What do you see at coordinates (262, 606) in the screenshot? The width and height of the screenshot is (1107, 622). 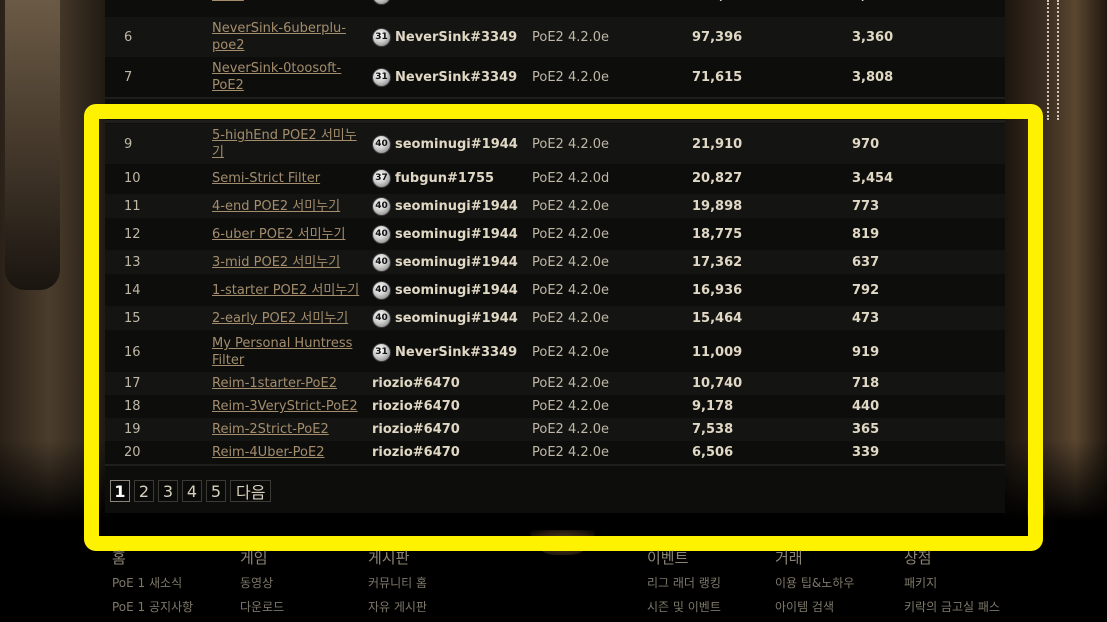 I see `footer-link: 다운로드` at bounding box center [262, 606].